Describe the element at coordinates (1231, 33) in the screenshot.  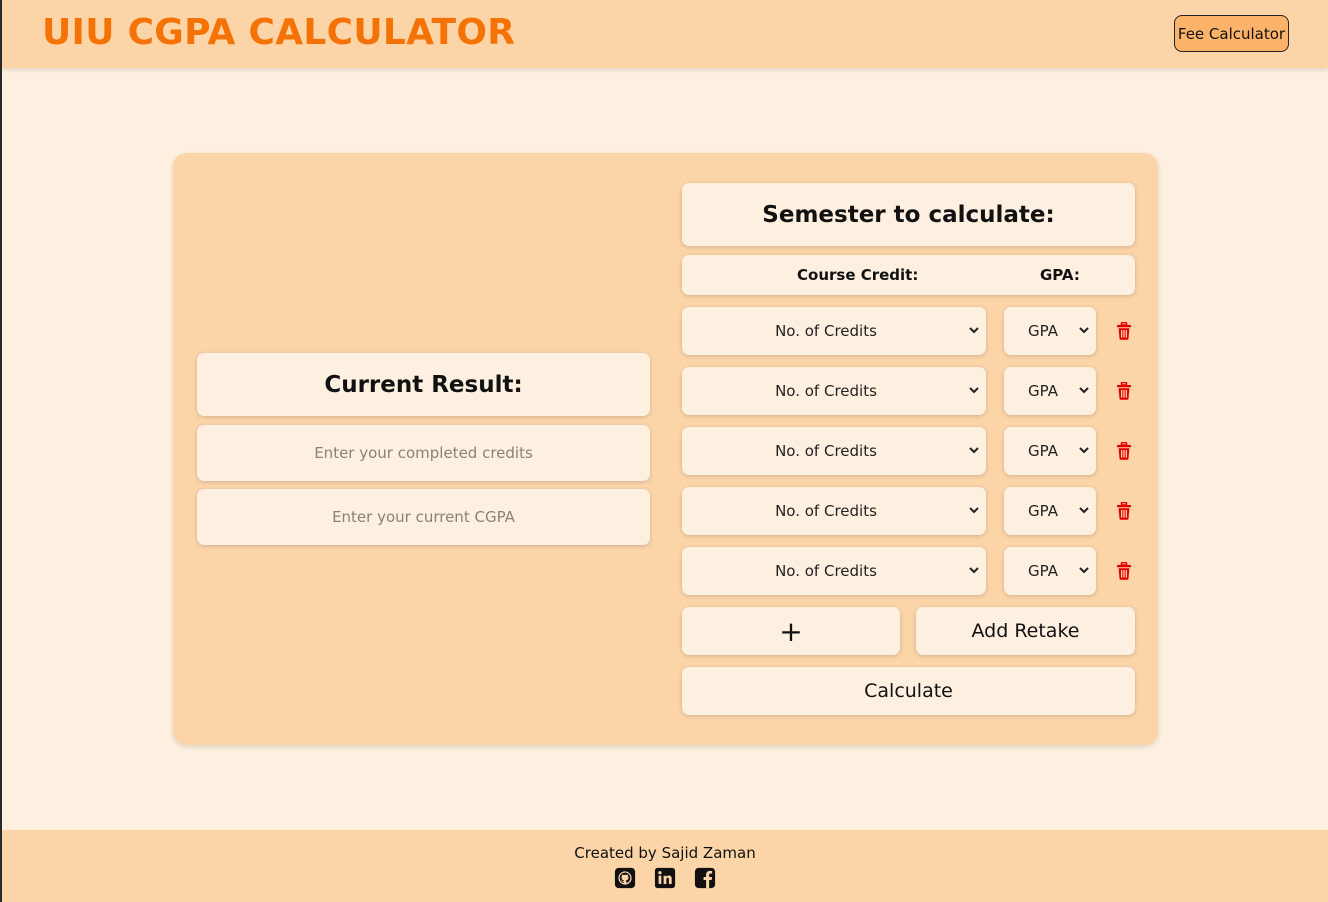
I see `fee-calculator-button: Fee Calculator` at that location.